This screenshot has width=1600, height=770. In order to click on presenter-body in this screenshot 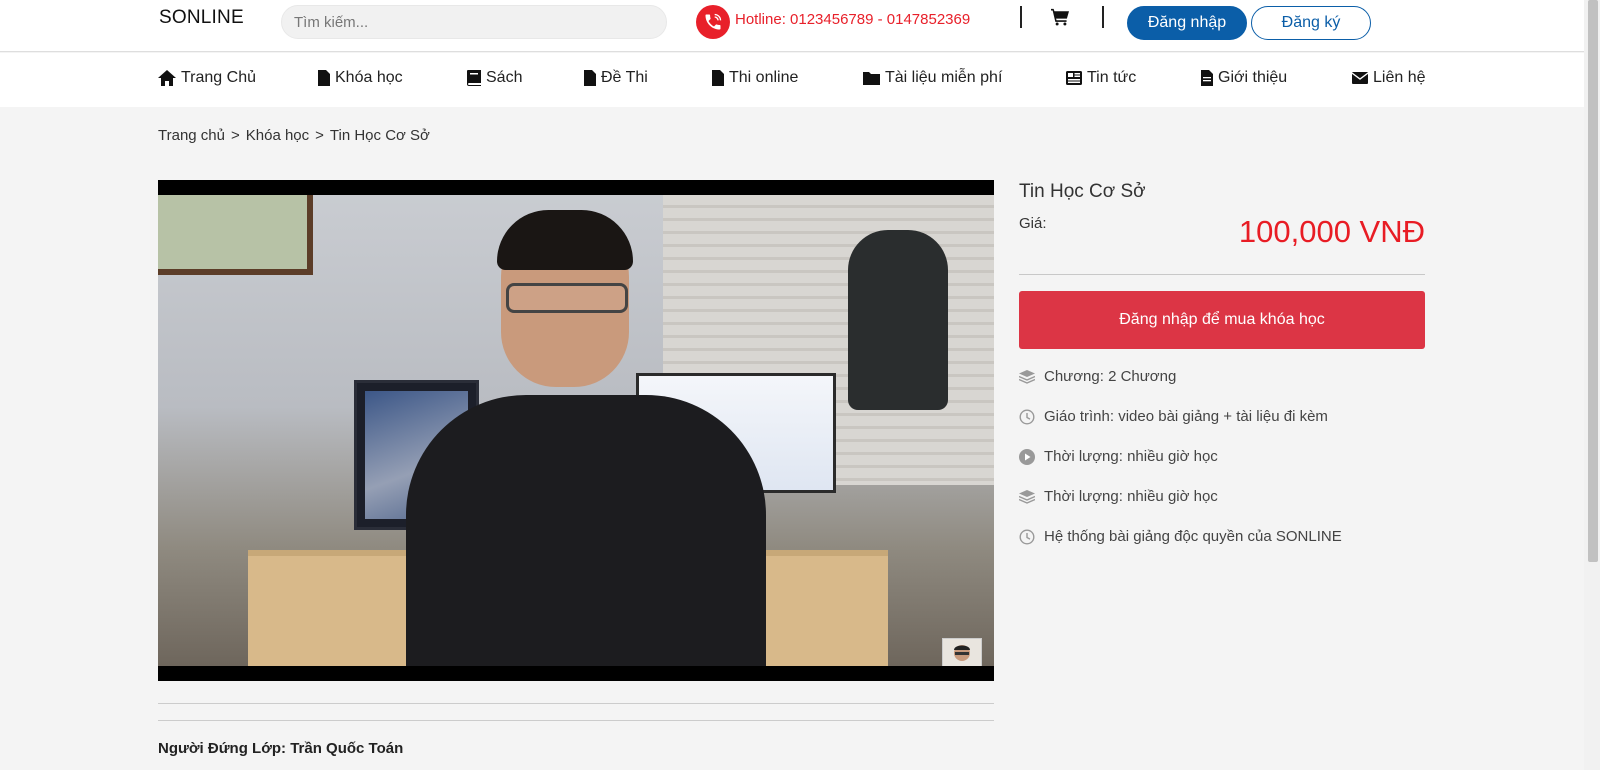, I will do `click(586, 530)`.